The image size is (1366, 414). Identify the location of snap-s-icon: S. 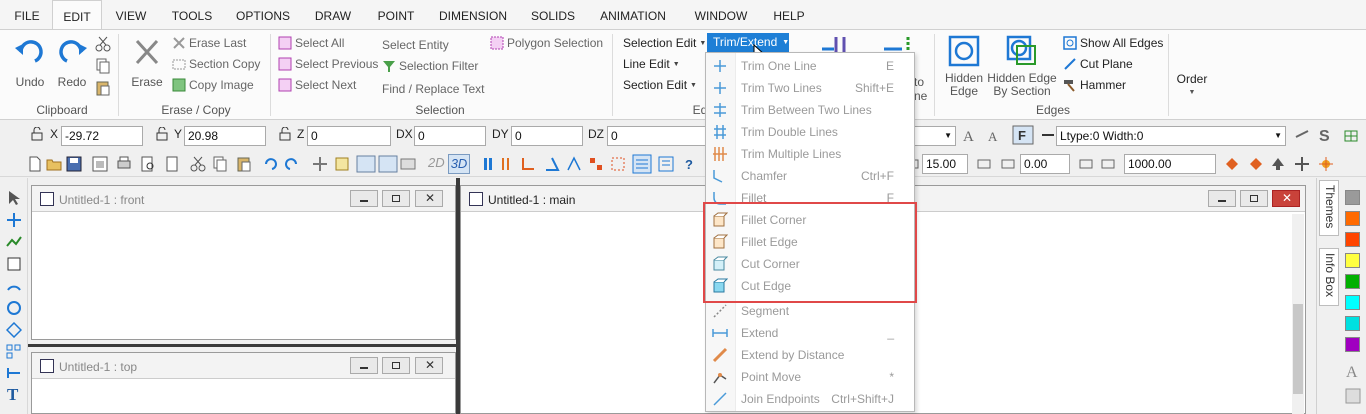
(1326, 135).